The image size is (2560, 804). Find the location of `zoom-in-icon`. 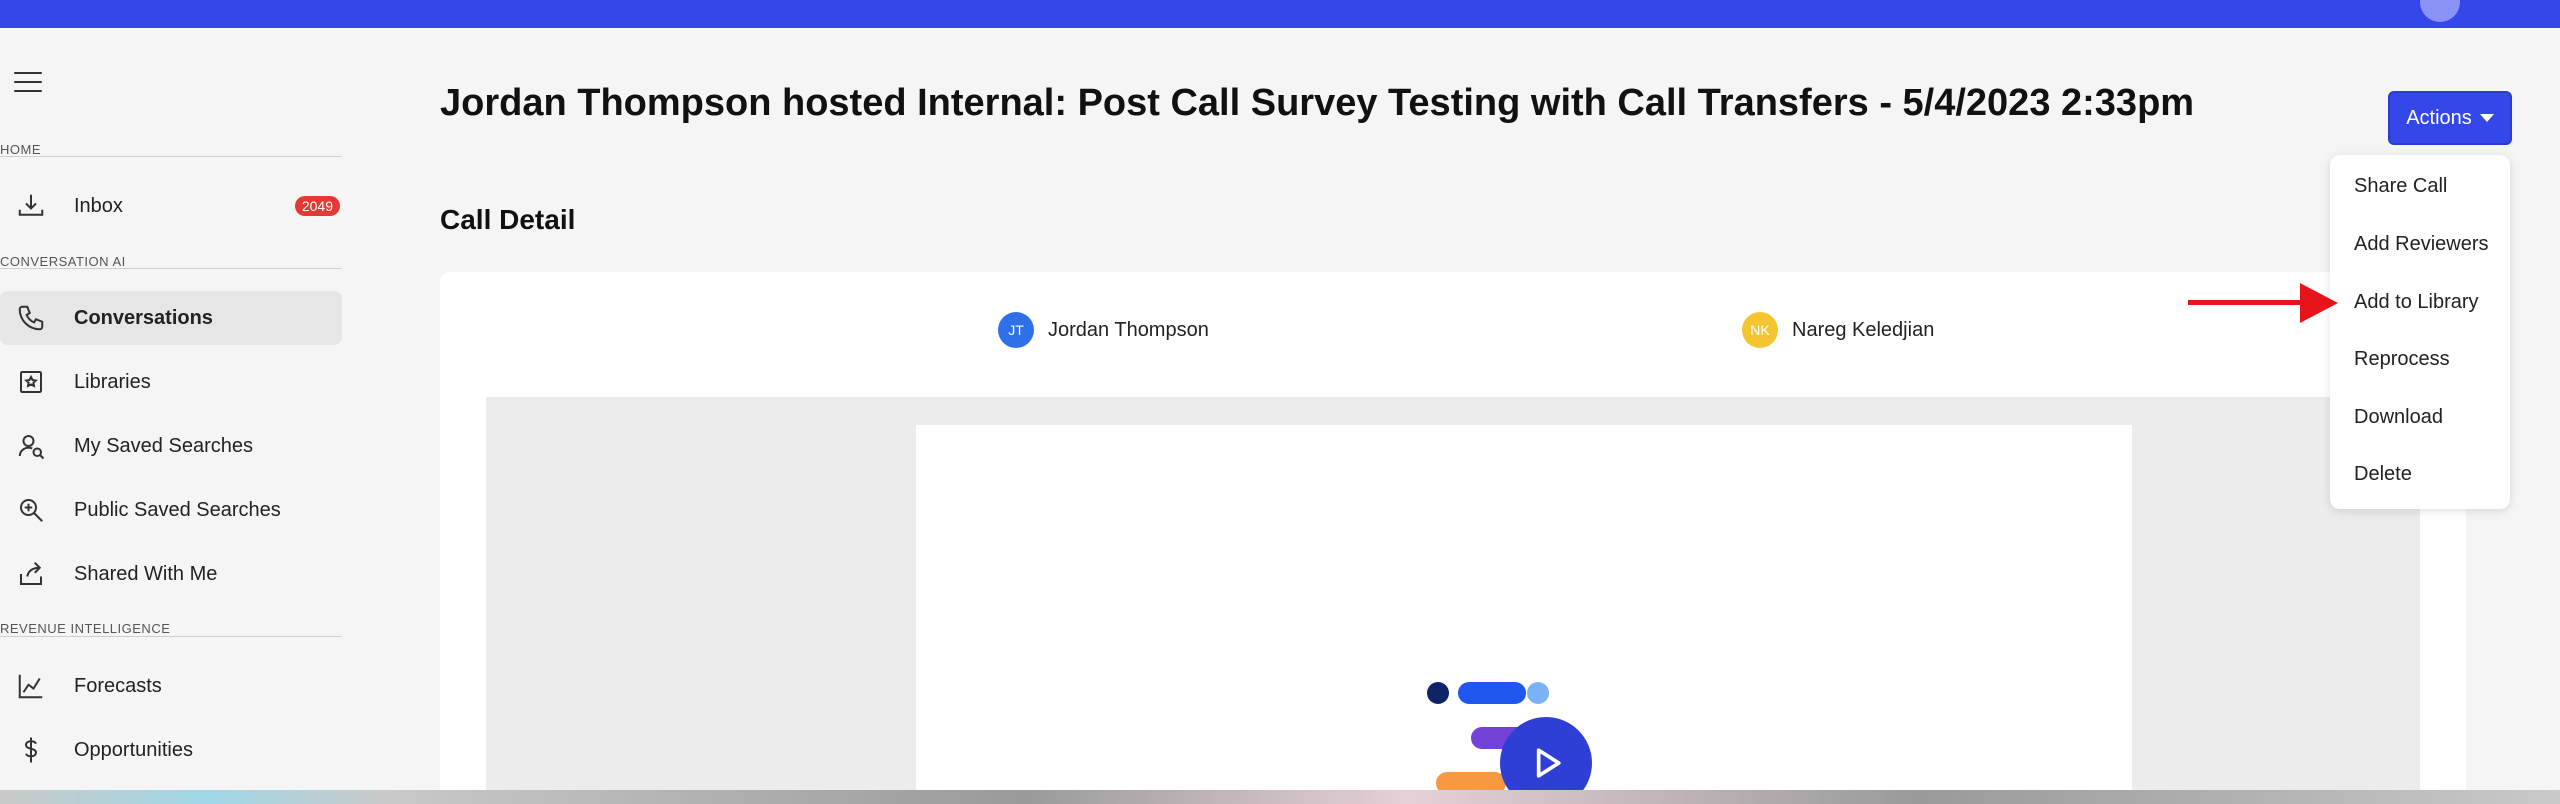

zoom-in-icon is located at coordinates (31, 510).